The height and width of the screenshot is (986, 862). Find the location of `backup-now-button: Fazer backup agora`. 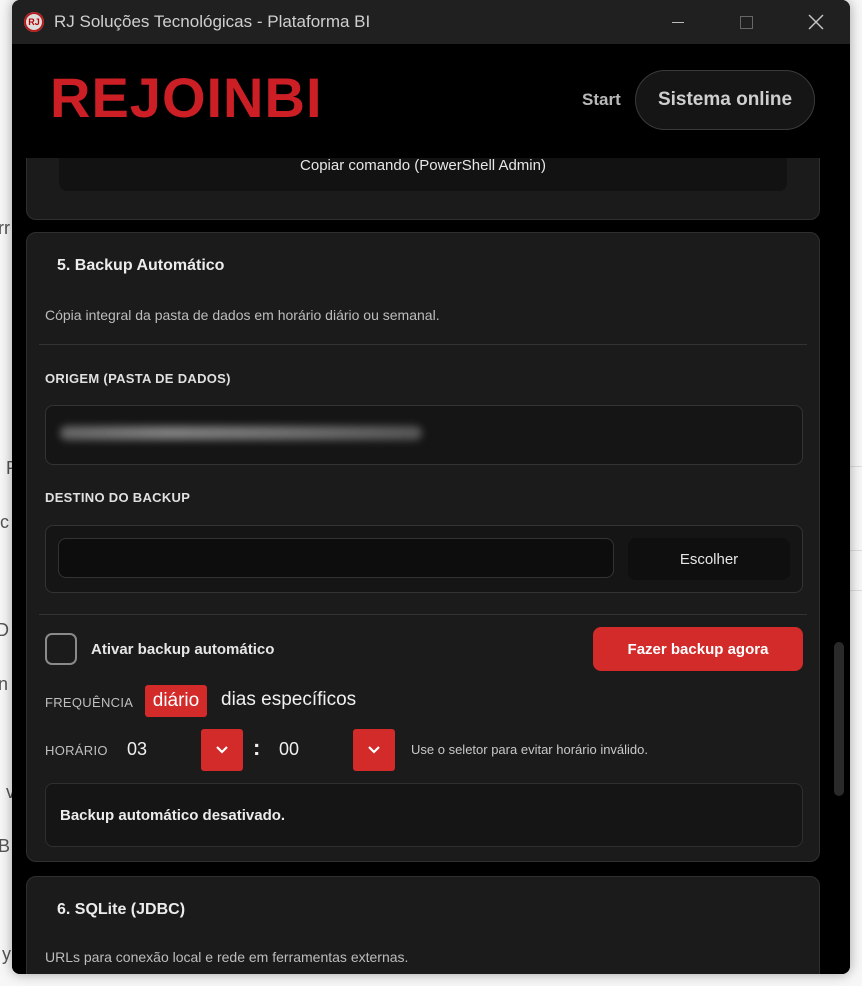

backup-now-button: Fazer backup agora is located at coordinates (698, 649).